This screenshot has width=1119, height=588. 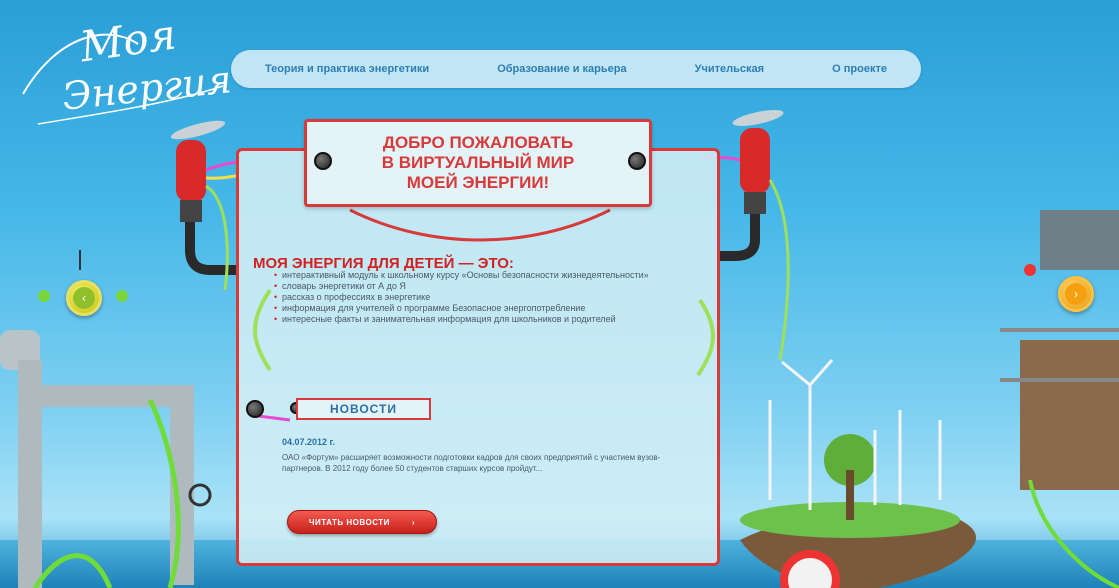 What do you see at coordinates (561, 69) in the screenshot?
I see `nav-education-career: Образование и карьера` at bounding box center [561, 69].